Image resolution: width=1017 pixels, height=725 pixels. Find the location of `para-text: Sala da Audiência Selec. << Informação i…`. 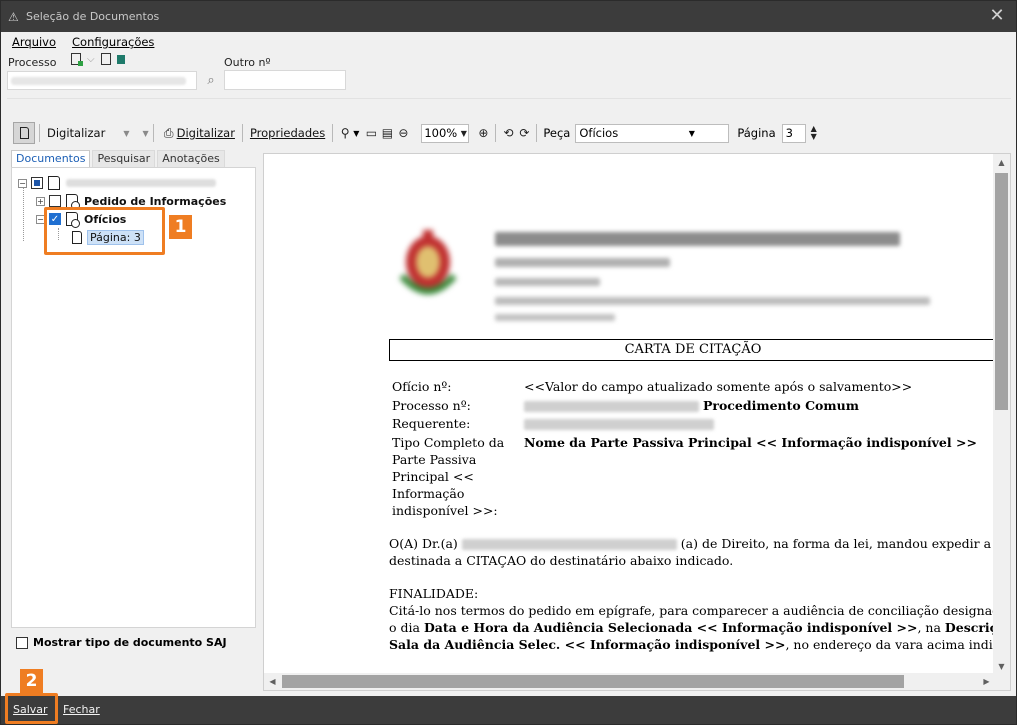

para-text: Sala da Audiência Selec. << Informação i… is located at coordinates (587, 644).